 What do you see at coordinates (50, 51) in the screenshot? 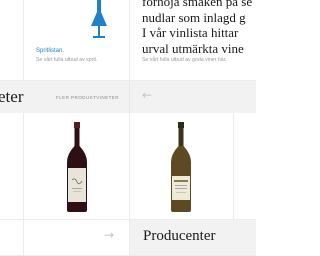
I see `spirits-card-title: Spritlistan.` at bounding box center [50, 51].